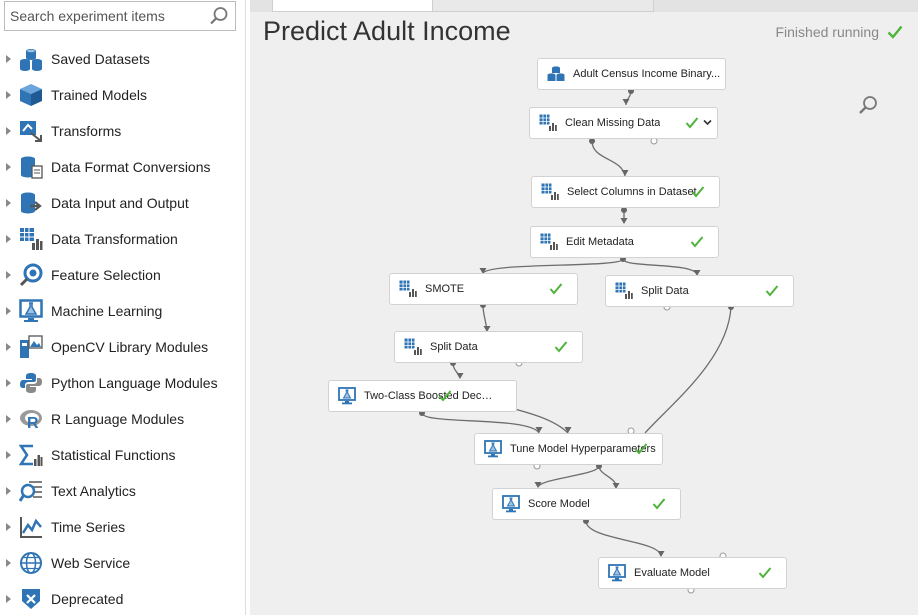 The width and height of the screenshot is (918, 615). I want to click on category-transforms: Transforms, so click(122, 131).